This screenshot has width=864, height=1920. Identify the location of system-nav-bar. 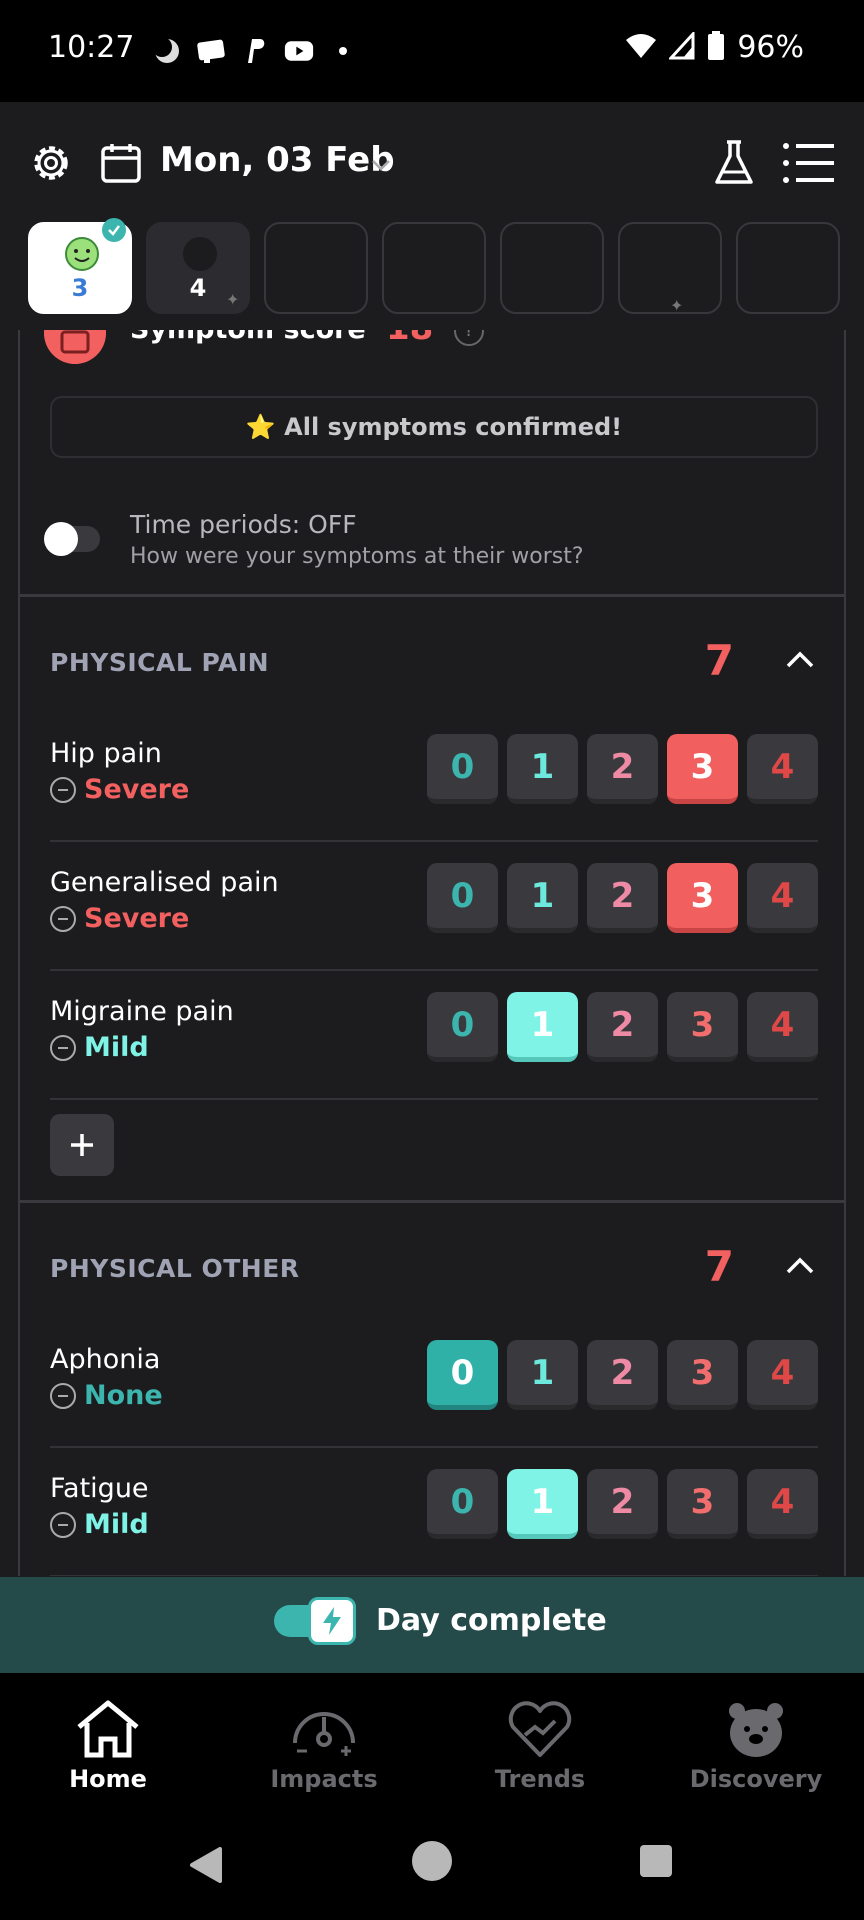
(432, 1864).